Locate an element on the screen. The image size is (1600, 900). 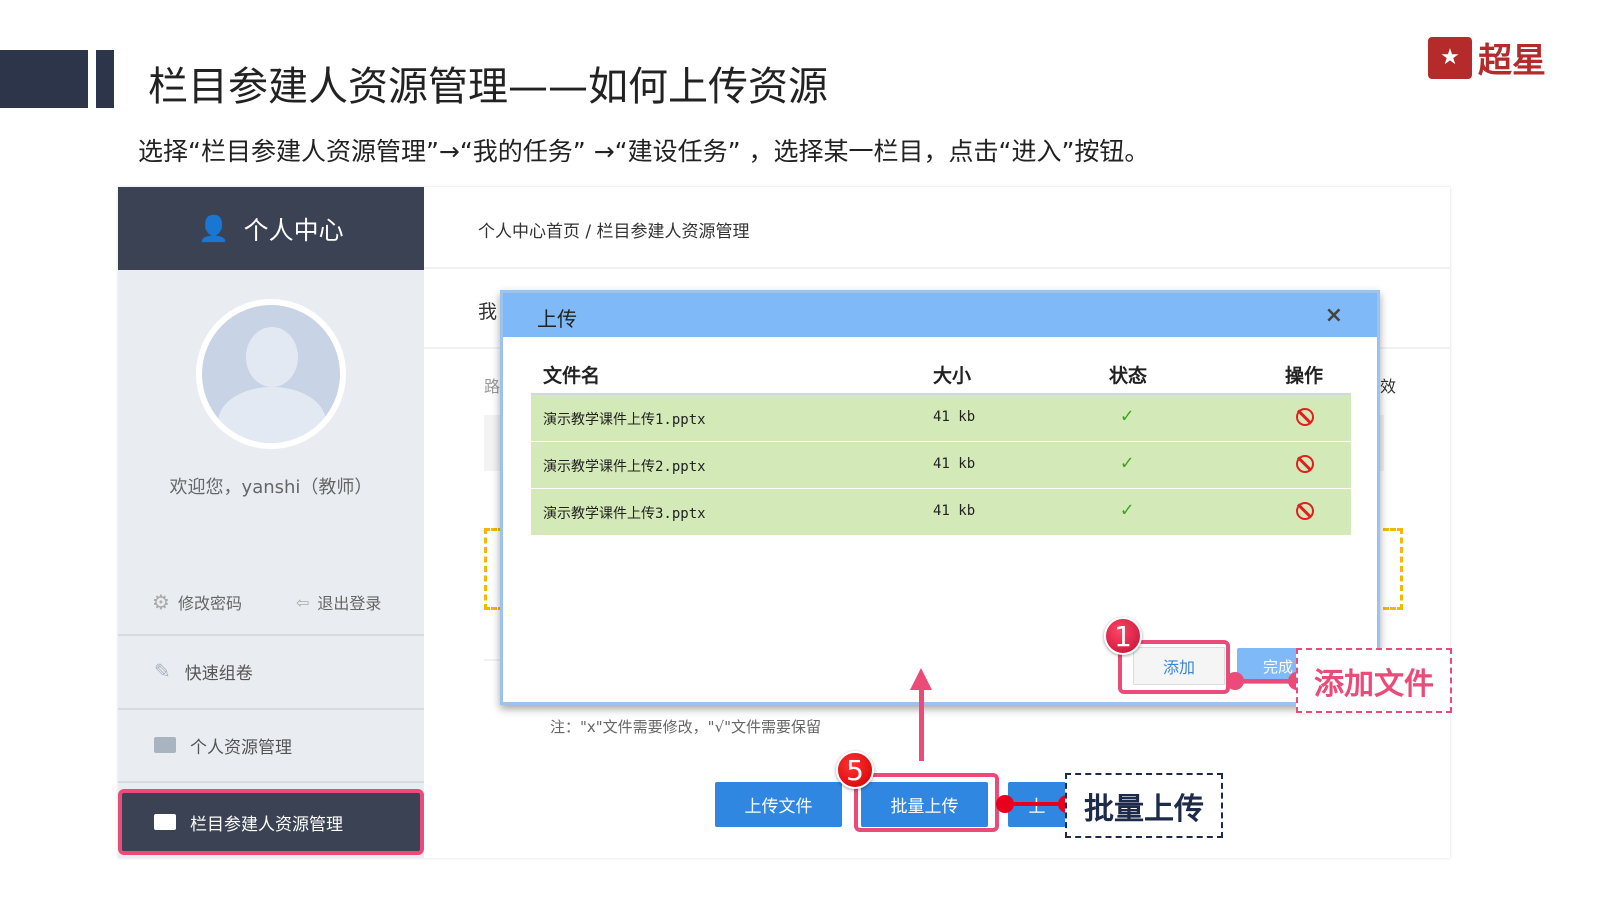
note-text: 注："x"文件需要修改，"√"文件需要保留 is located at coordinates (686, 727).